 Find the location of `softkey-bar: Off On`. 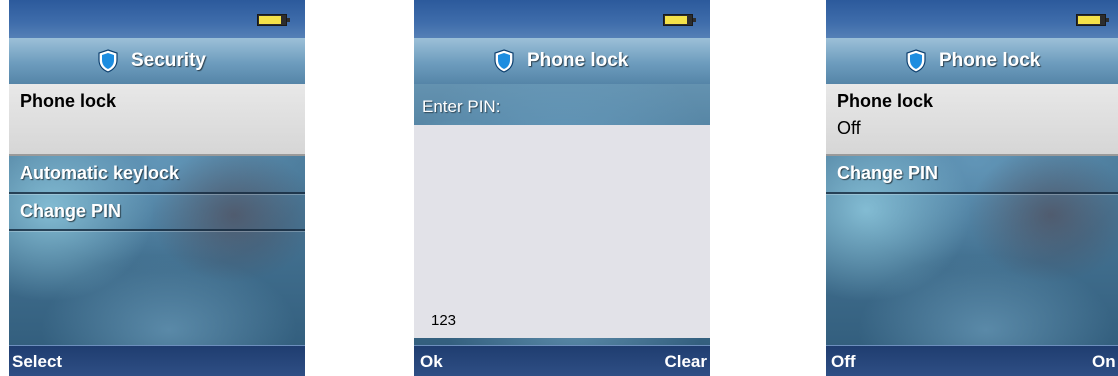

softkey-bar: Off On is located at coordinates (972, 360).